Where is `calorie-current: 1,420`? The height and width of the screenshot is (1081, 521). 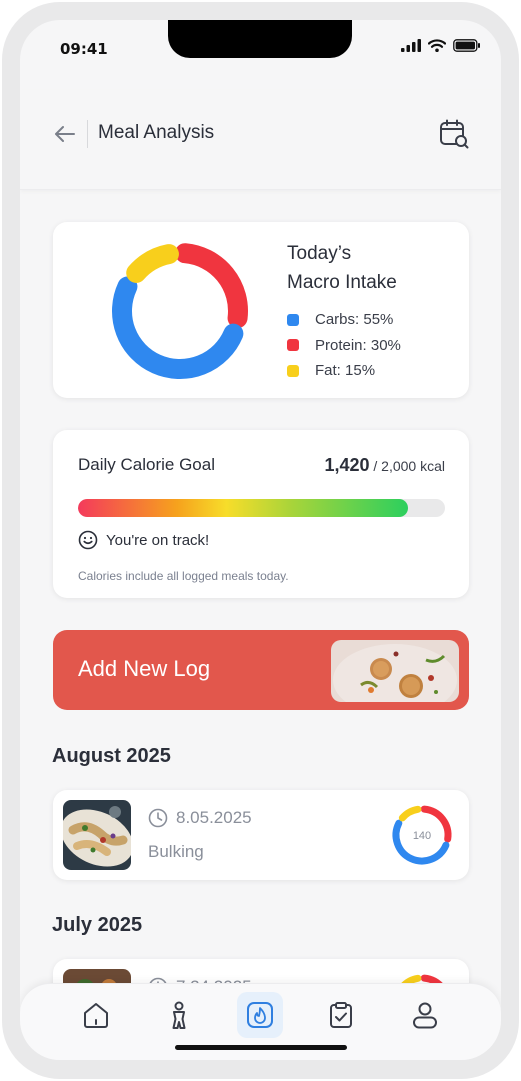 calorie-current: 1,420 is located at coordinates (347, 465).